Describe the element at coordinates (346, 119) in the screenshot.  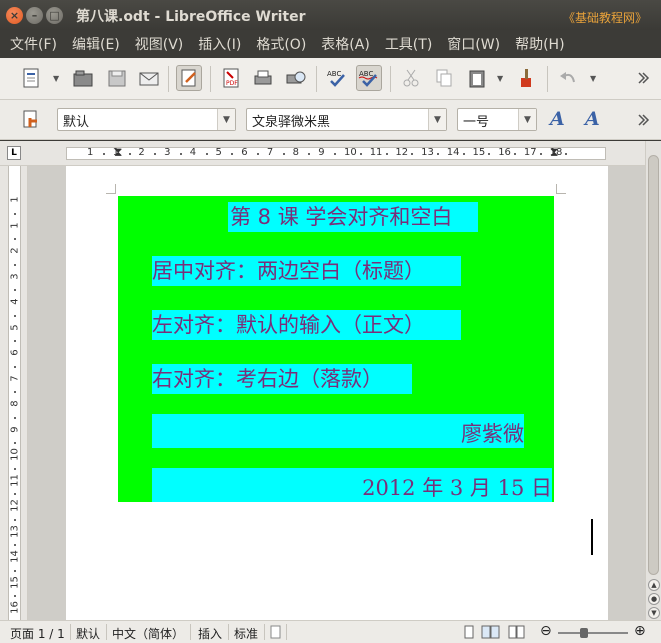
I see `font-name-combo: 文泉驿微米黑 ▼` at that location.